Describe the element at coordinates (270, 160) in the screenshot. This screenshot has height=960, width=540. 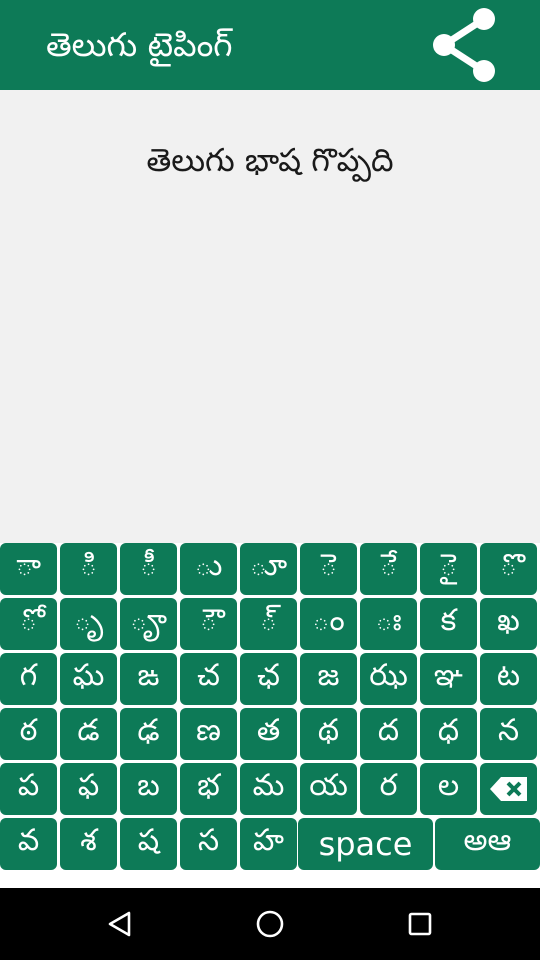
I see `typed-text: తెలుగు భాష గొప్పది` at that location.